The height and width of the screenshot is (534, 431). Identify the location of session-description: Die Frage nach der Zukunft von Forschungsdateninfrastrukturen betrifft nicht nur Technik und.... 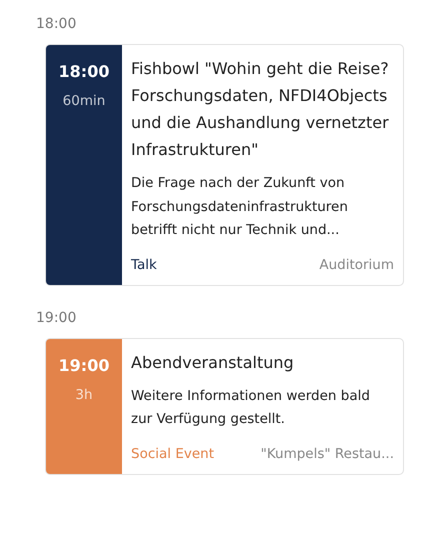
(240, 207).